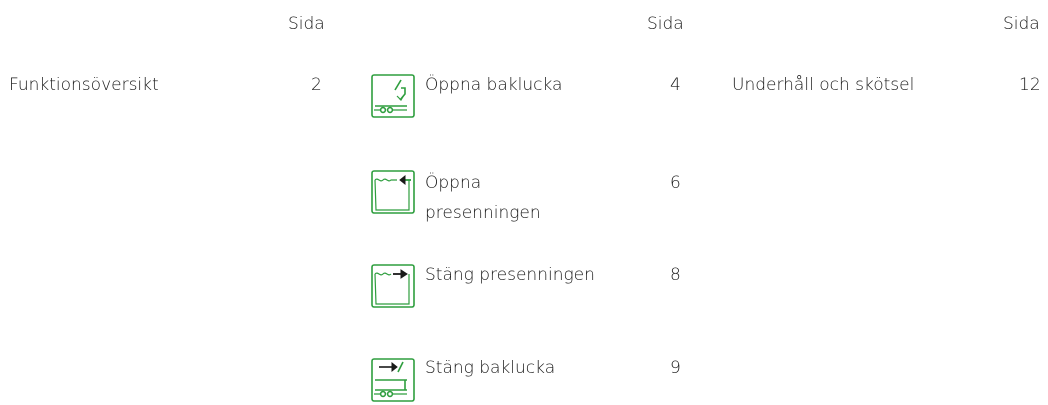 Image resolution: width=1048 pixels, height=405 pixels. What do you see at coordinates (316, 85) in the screenshot?
I see `toc-entry-page: 2` at bounding box center [316, 85].